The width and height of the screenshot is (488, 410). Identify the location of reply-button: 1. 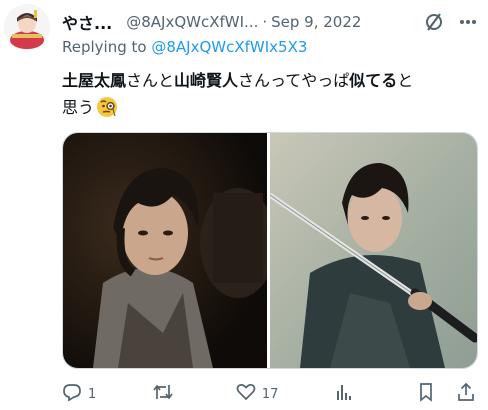
(79, 394).